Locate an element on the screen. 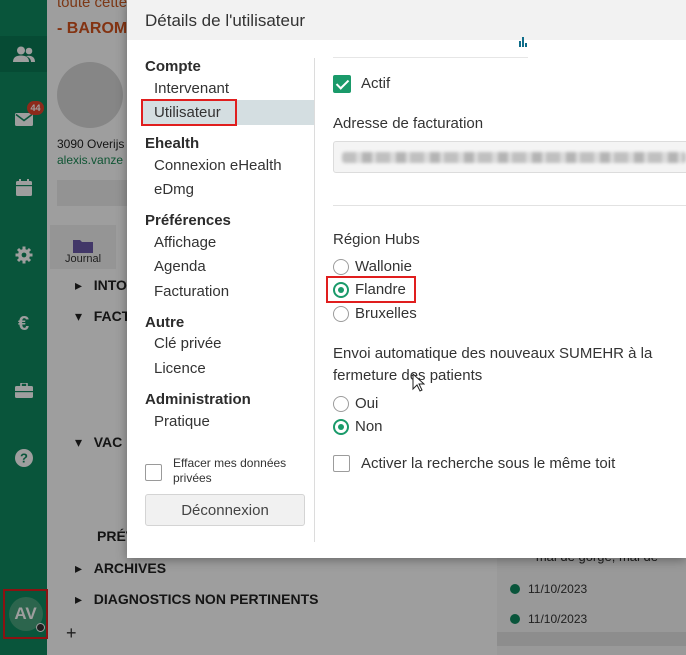 This screenshot has width=686, height=655. active-checkbox is located at coordinates (342, 84).